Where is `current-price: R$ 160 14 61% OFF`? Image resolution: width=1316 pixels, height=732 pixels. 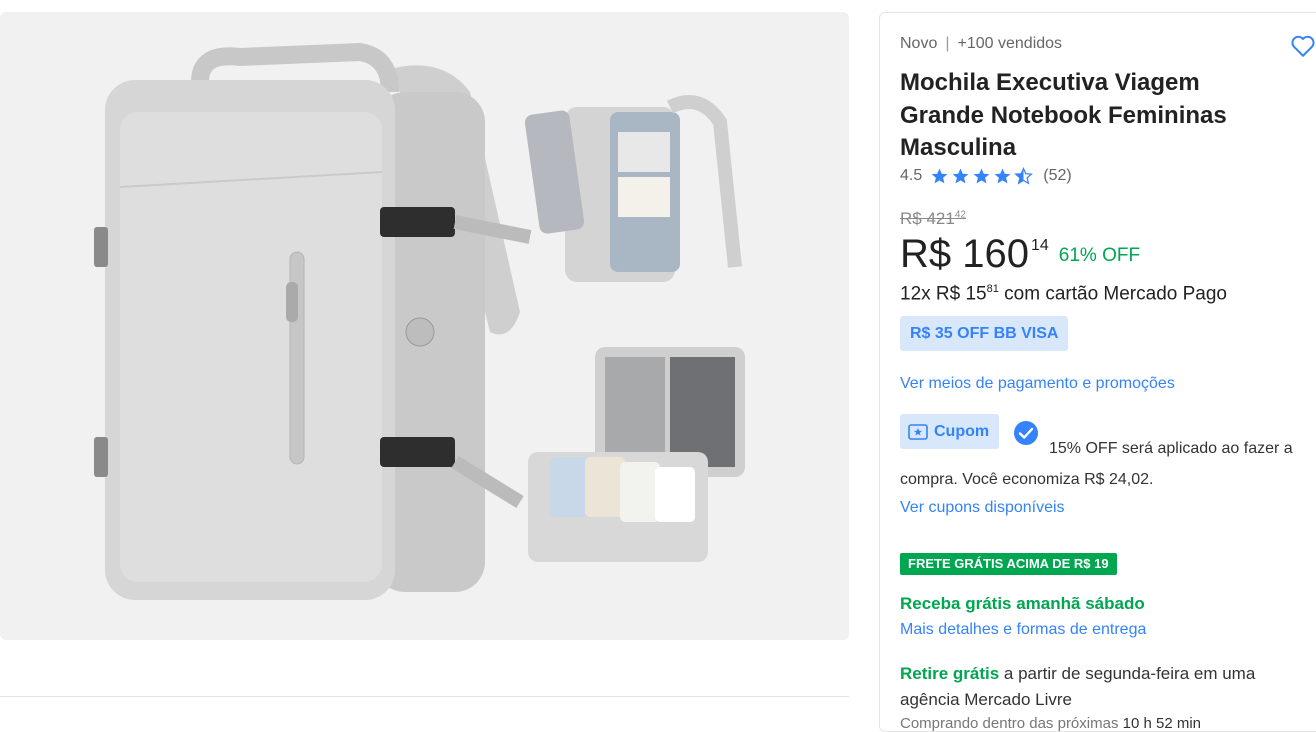
current-price: R$ 160 14 61% OFF is located at coordinates (1020, 254).